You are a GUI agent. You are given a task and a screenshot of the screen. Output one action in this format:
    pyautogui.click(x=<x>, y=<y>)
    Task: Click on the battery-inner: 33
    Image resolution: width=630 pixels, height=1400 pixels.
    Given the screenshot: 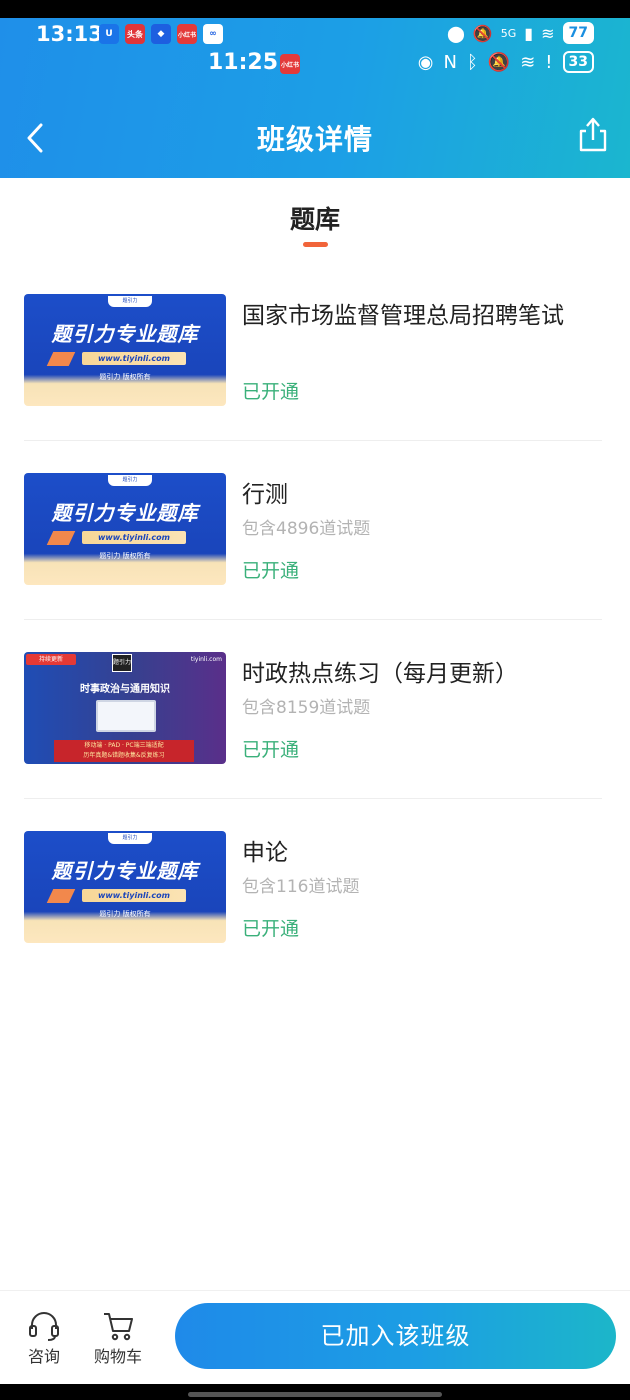 What is the action you would take?
    pyautogui.click(x=578, y=62)
    